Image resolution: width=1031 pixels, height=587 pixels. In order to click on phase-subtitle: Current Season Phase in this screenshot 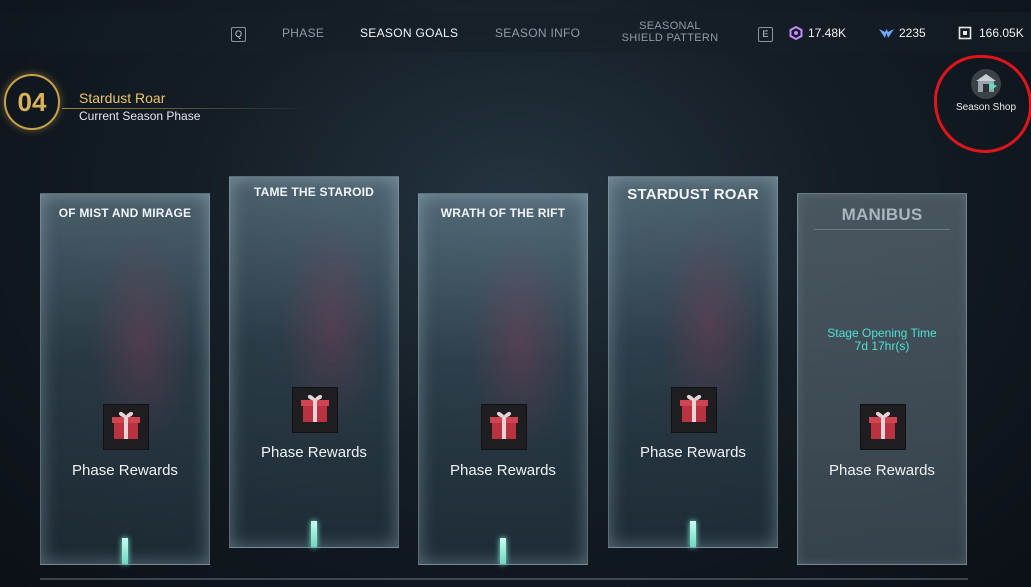, I will do `click(140, 116)`.